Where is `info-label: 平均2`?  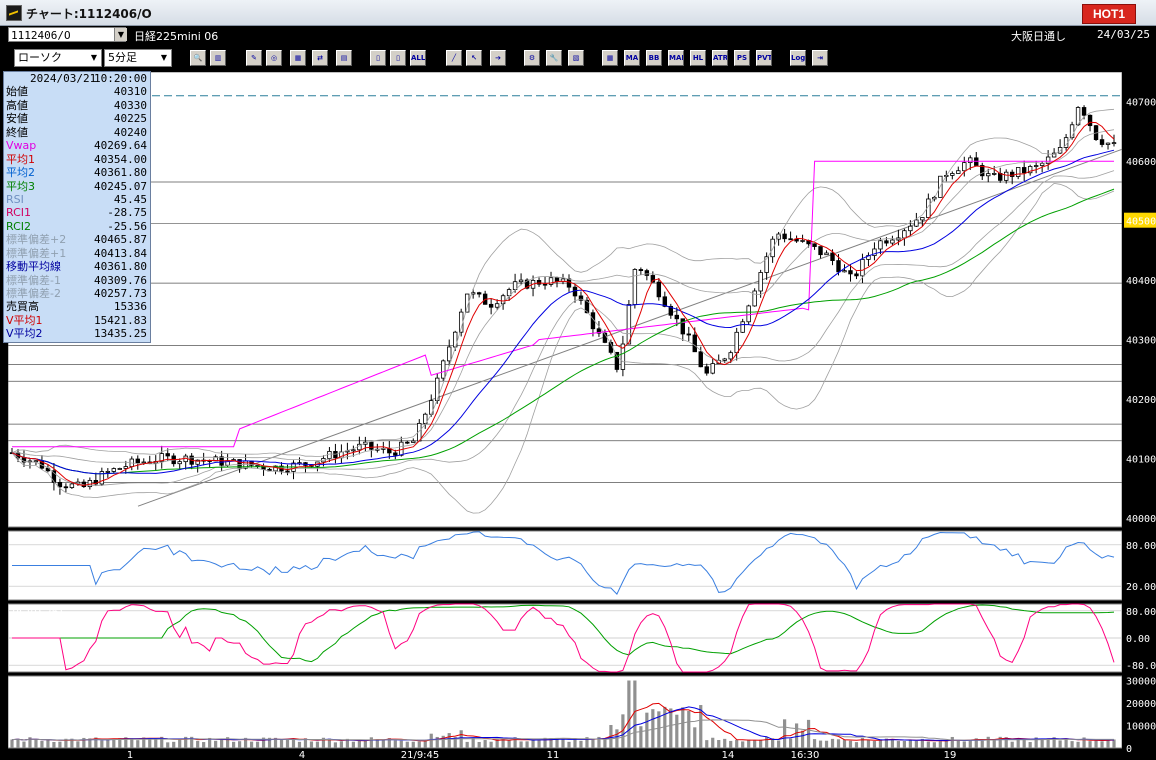
info-label: 平均2 is located at coordinates (20, 173).